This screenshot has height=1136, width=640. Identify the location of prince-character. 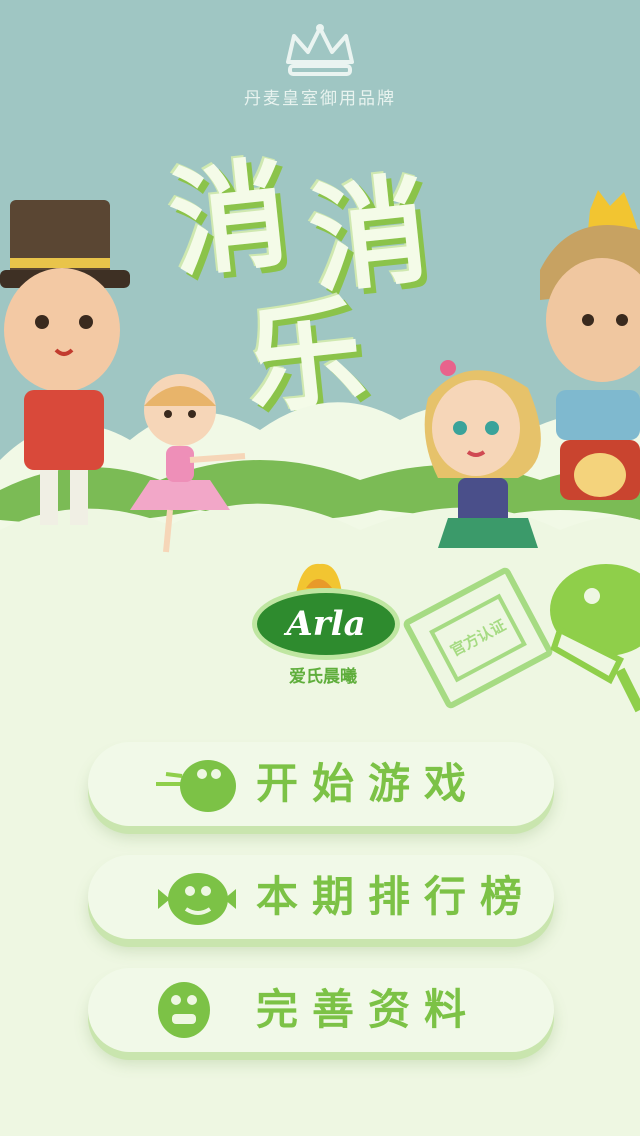
(590, 345).